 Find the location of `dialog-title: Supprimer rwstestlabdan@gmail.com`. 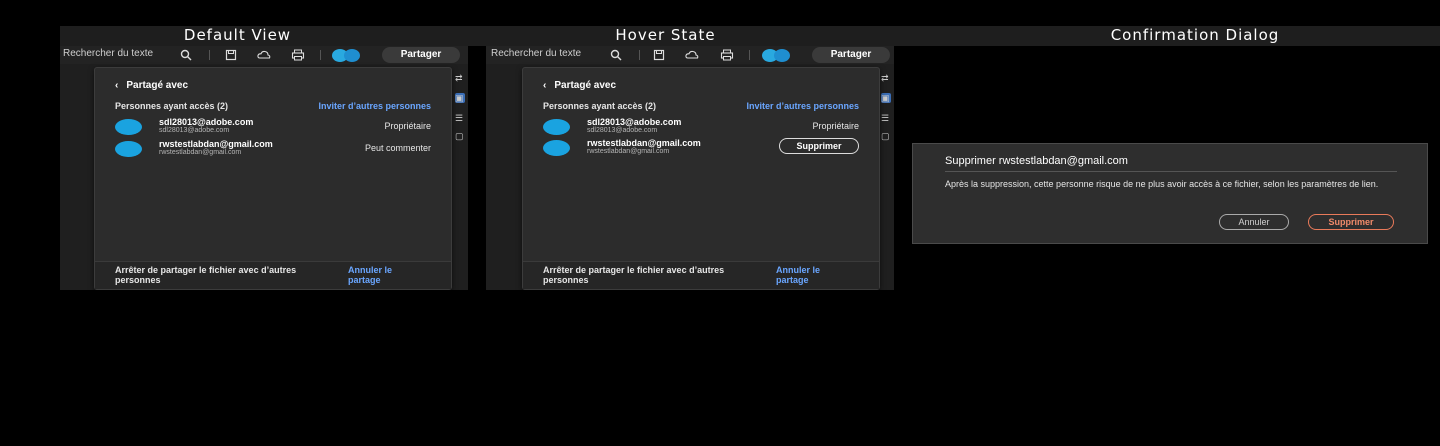

dialog-title: Supprimer rwstestlabdan@gmail.com is located at coordinates (1036, 161).